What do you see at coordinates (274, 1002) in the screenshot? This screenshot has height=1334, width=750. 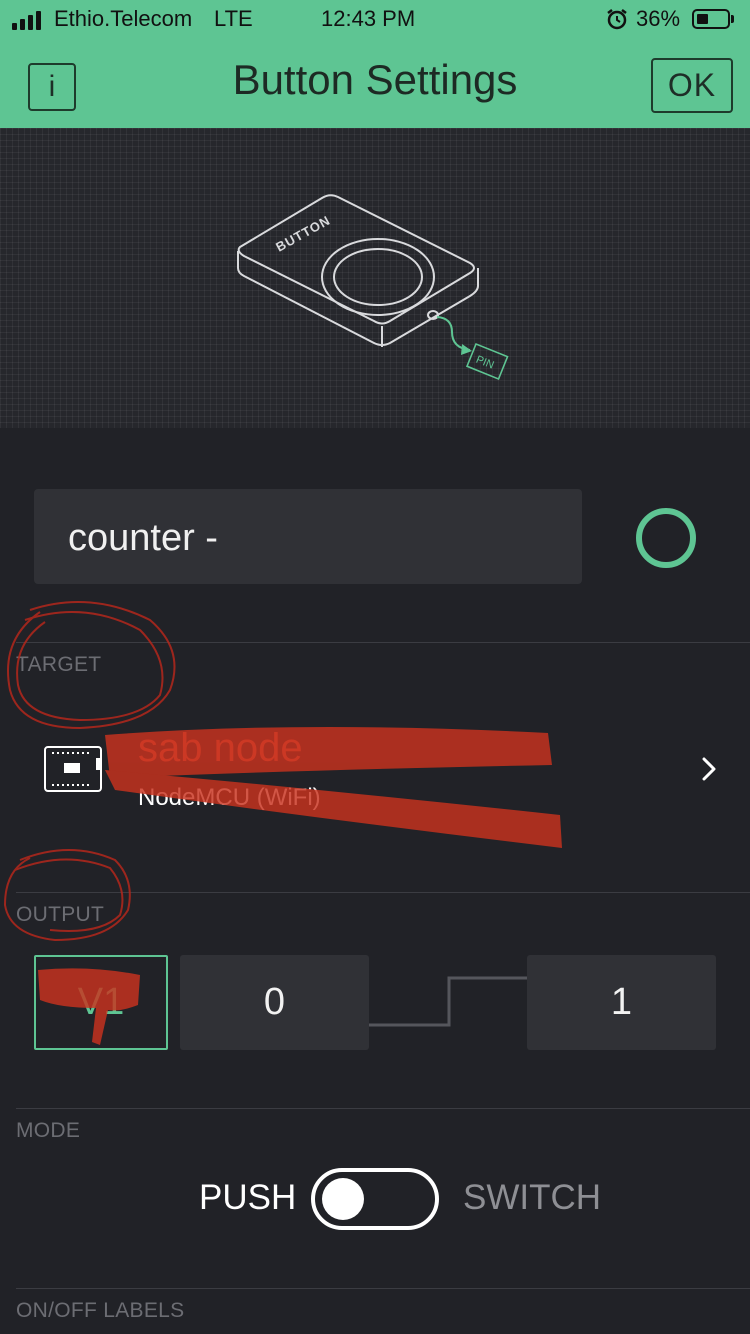 I see `output-low-value-input: 0` at bounding box center [274, 1002].